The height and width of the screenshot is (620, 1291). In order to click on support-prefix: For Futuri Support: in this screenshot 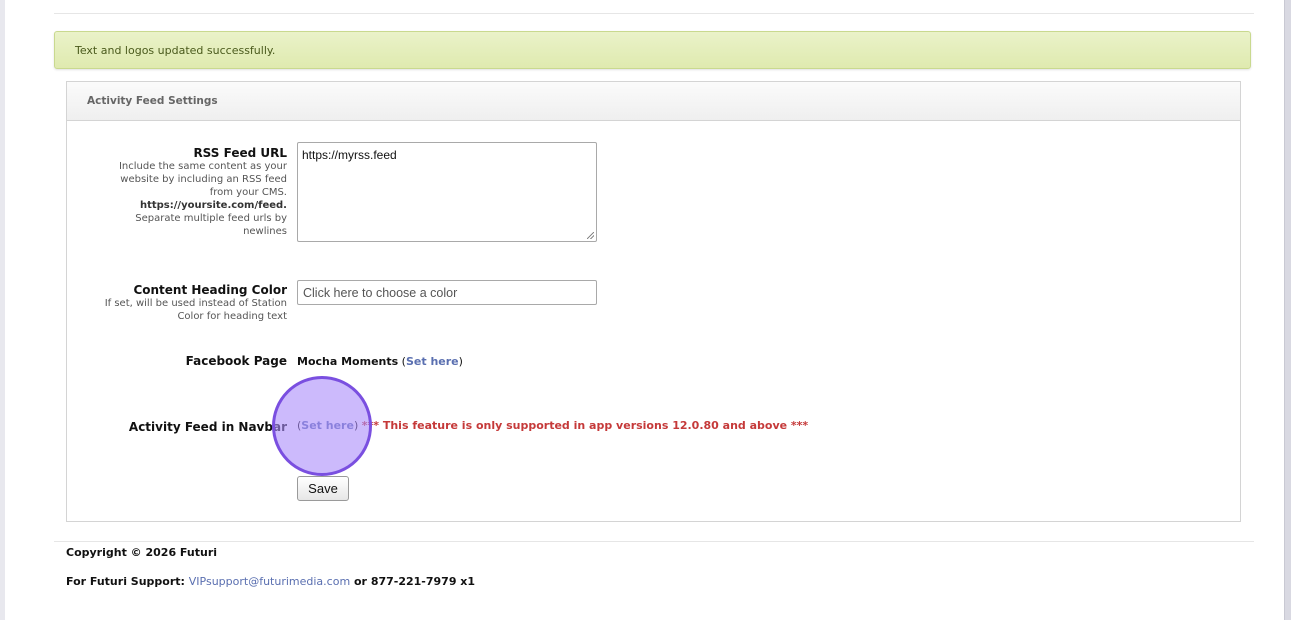, I will do `click(127, 581)`.